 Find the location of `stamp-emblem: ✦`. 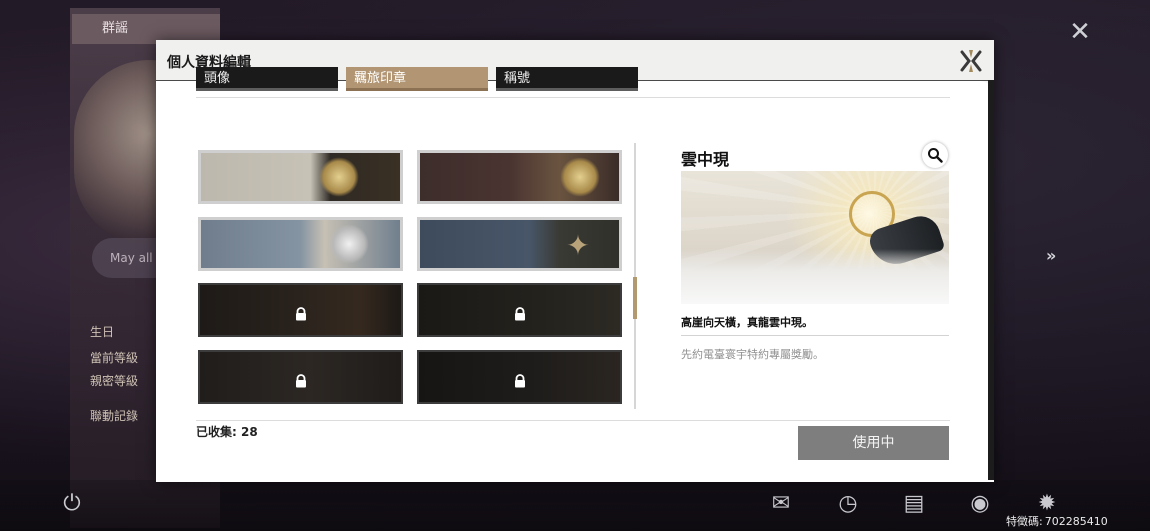

stamp-emblem: ✦ is located at coordinates (578, 245).